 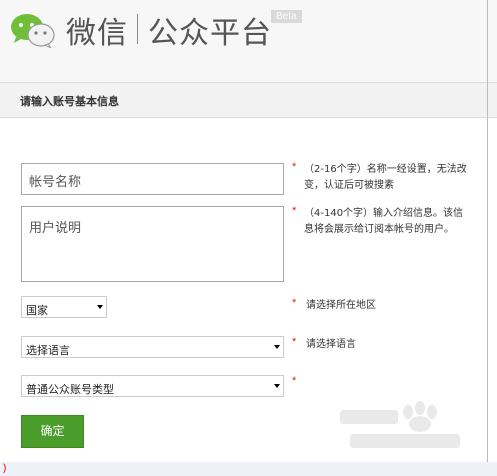 What do you see at coordinates (48, 350) in the screenshot?
I see `language-select-value: 选择语言` at bounding box center [48, 350].